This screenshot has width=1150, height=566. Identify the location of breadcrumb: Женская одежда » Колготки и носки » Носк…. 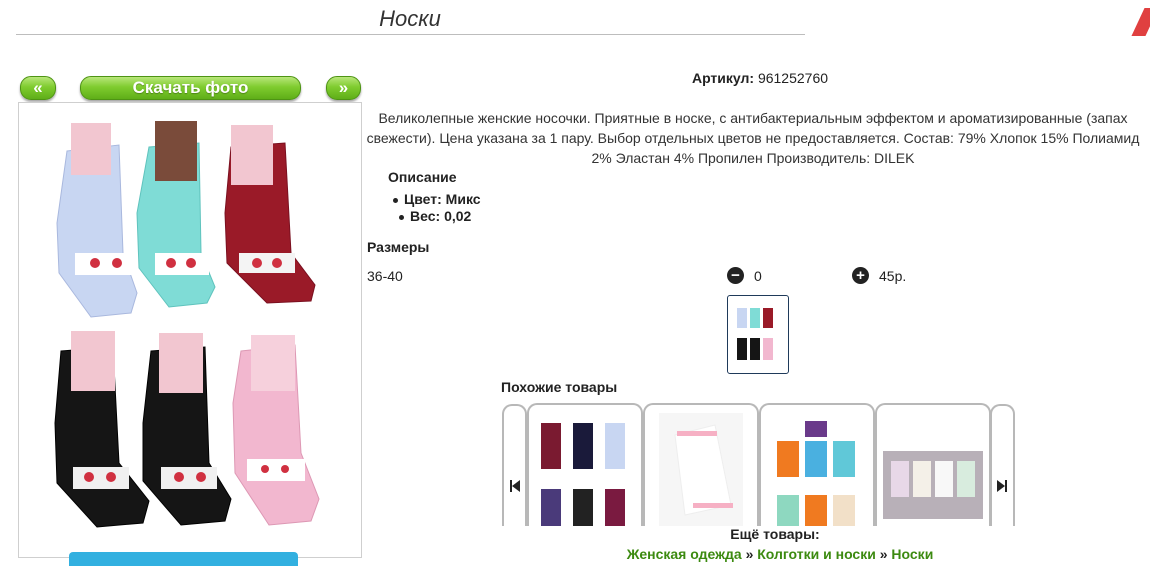
(780, 554).